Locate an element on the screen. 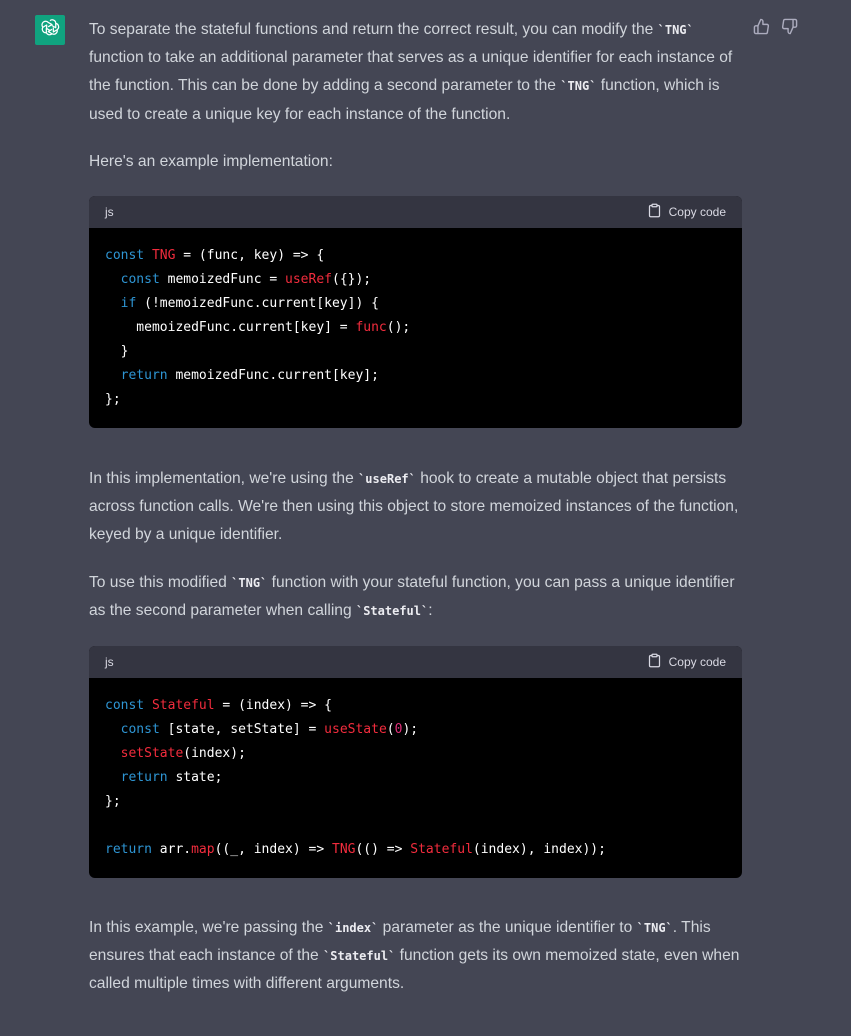 The height and width of the screenshot is (1036, 851). assistant-avatar is located at coordinates (50, 30).